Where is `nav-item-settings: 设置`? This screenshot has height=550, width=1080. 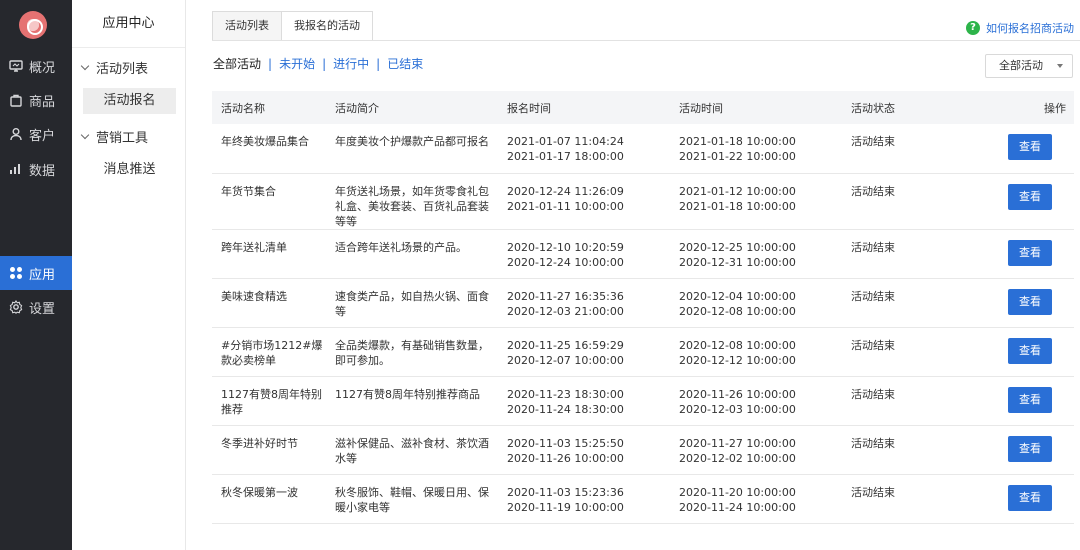 nav-item-settings: 设置 is located at coordinates (36, 307).